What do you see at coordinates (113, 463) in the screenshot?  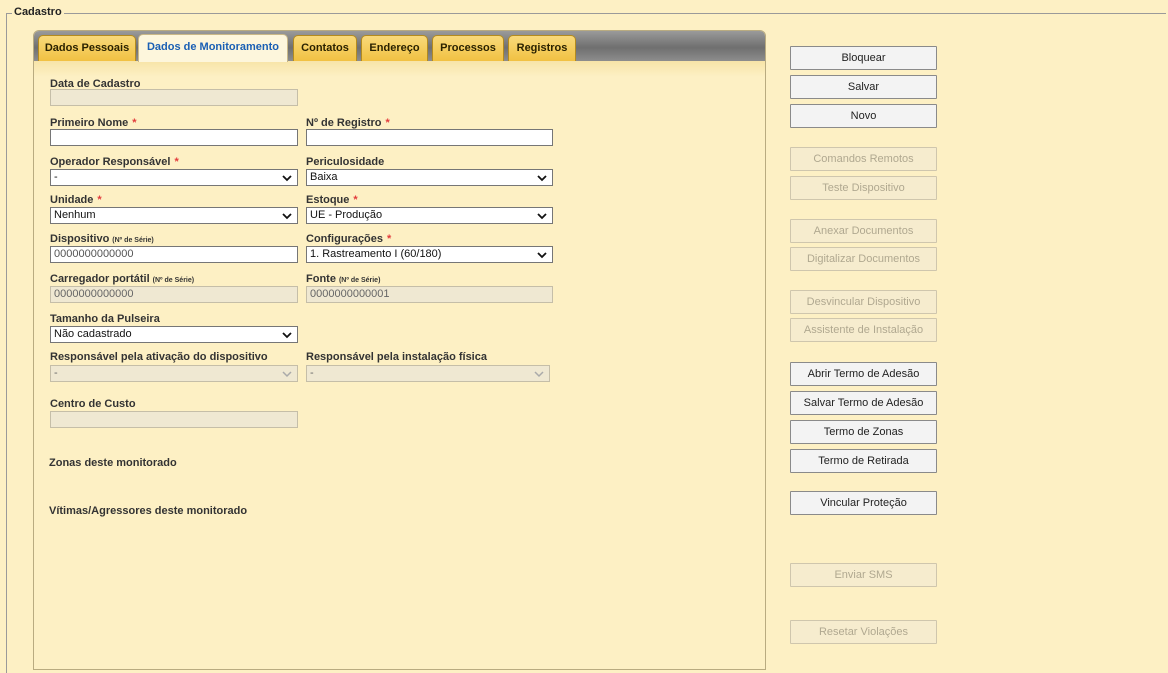 I see `zonas-section-title: Zonas deste monitorado` at bounding box center [113, 463].